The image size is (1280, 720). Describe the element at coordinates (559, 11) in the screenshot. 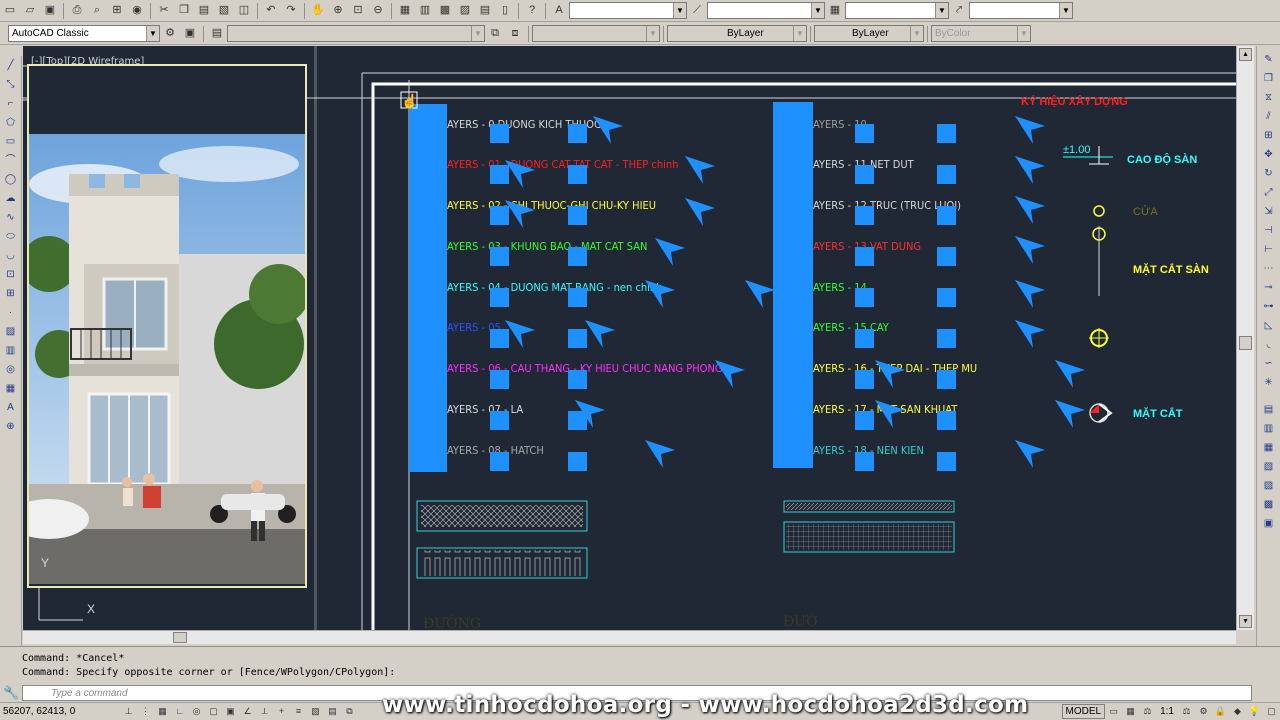

I see `text-style-icon: A` at that location.